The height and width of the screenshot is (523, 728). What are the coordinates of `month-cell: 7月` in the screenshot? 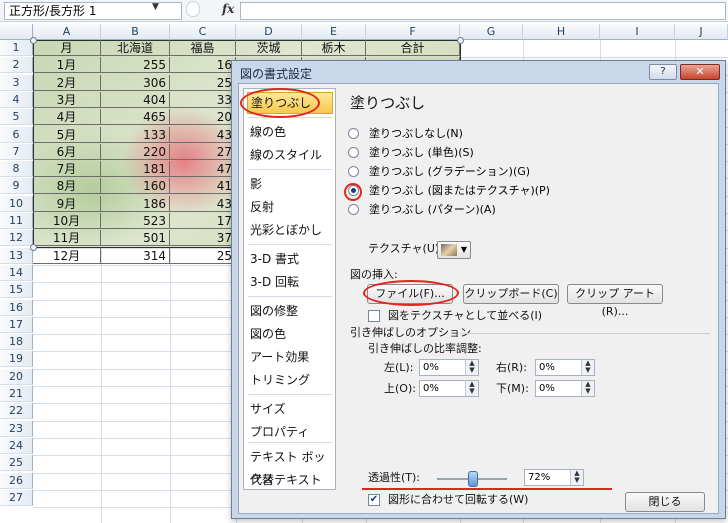 It's located at (67, 169).